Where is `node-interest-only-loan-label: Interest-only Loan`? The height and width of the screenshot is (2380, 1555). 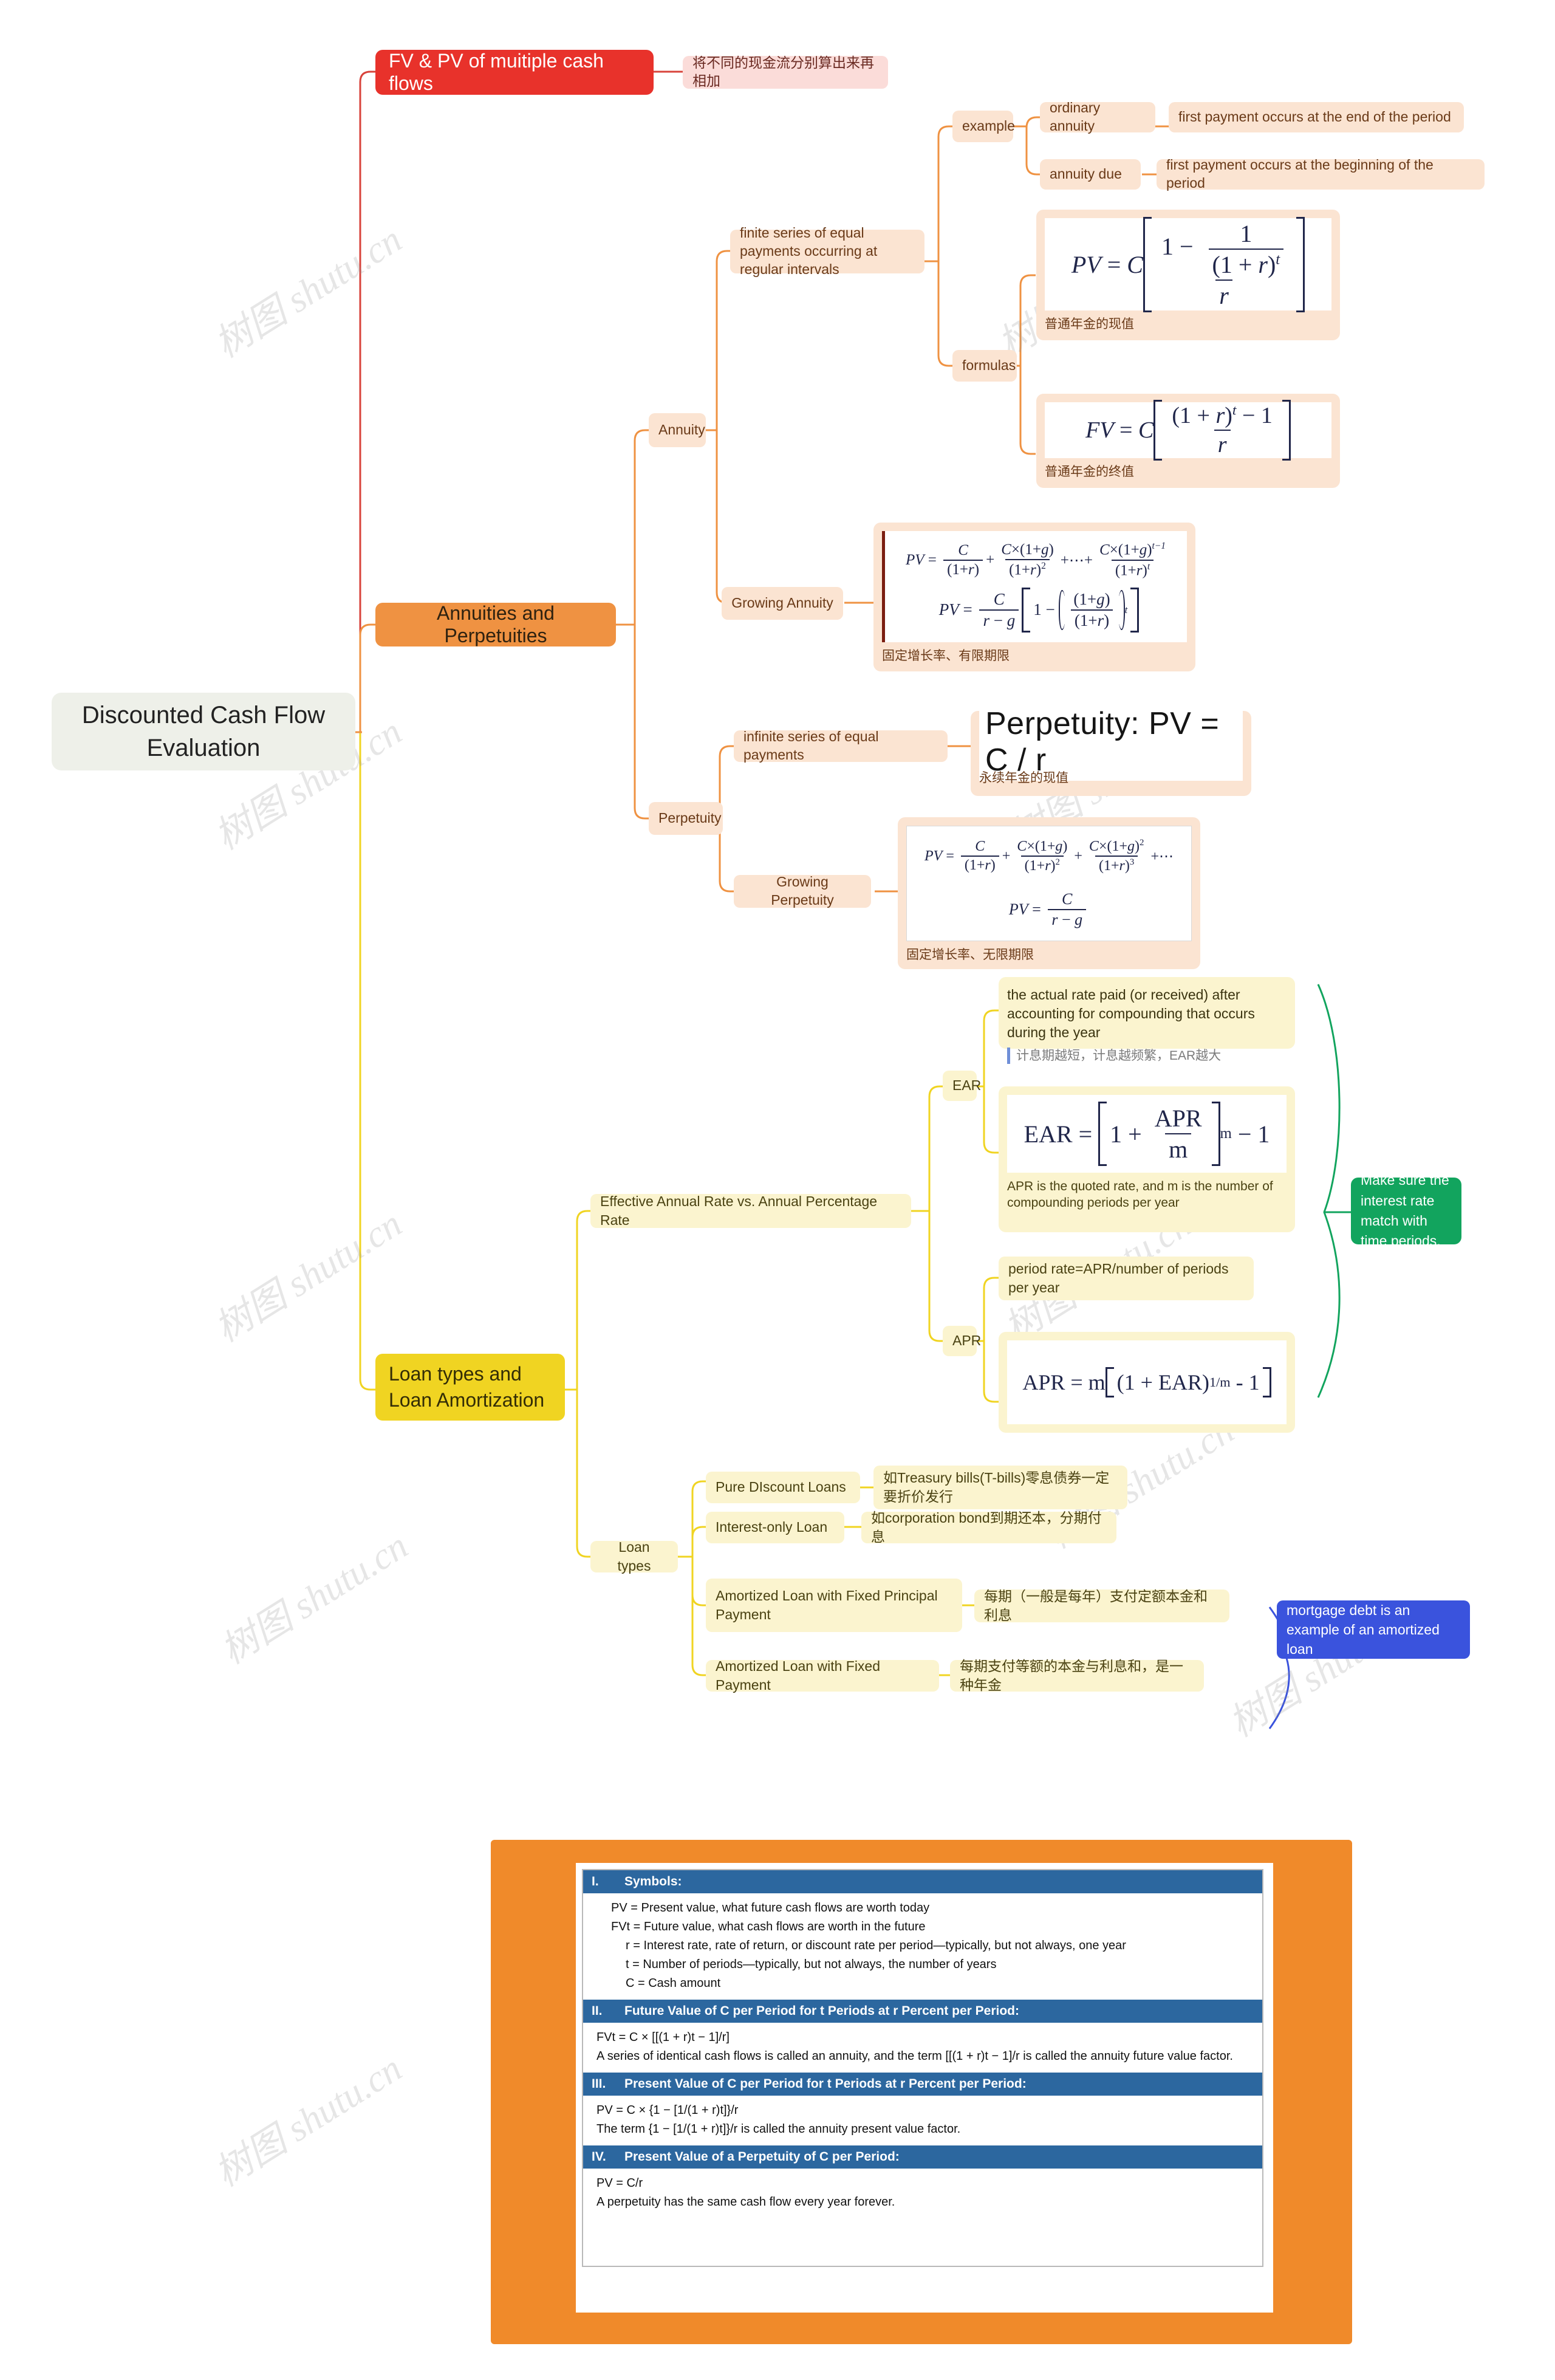
node-interest-only-loan-label: Interest-only Loan is located at coordinates (772, 1527).